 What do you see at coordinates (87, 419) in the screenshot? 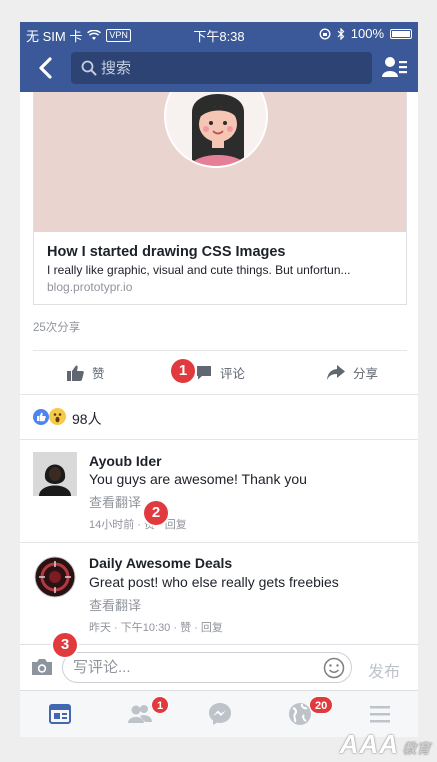
I see `reaction-count: 98人` at bounding box center [87, 419].